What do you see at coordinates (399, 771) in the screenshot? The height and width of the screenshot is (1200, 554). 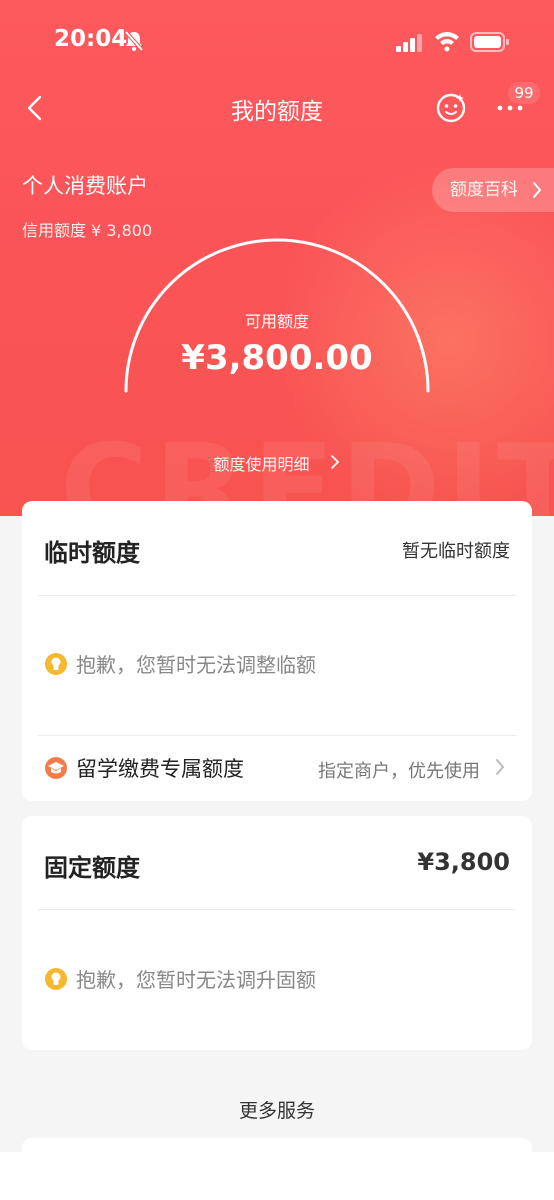 I see `study-abroad-limit-hint: 指定商户，优先使用` at bounding box center [399, 771].